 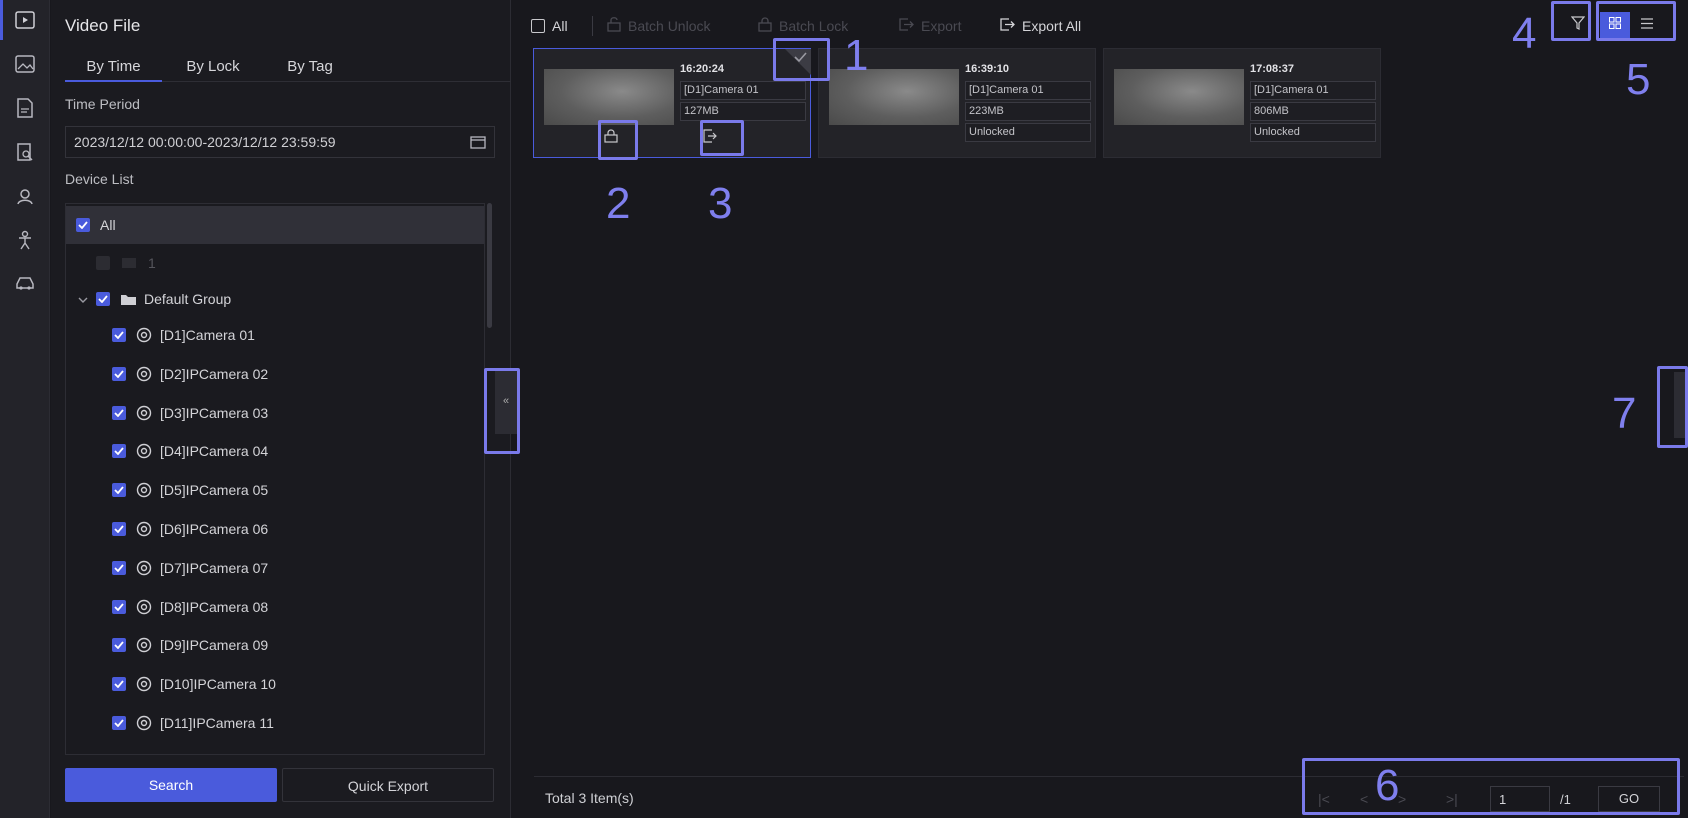 I want to click on batch-lock-button: Batch Lock, so click(x=803, y=26).